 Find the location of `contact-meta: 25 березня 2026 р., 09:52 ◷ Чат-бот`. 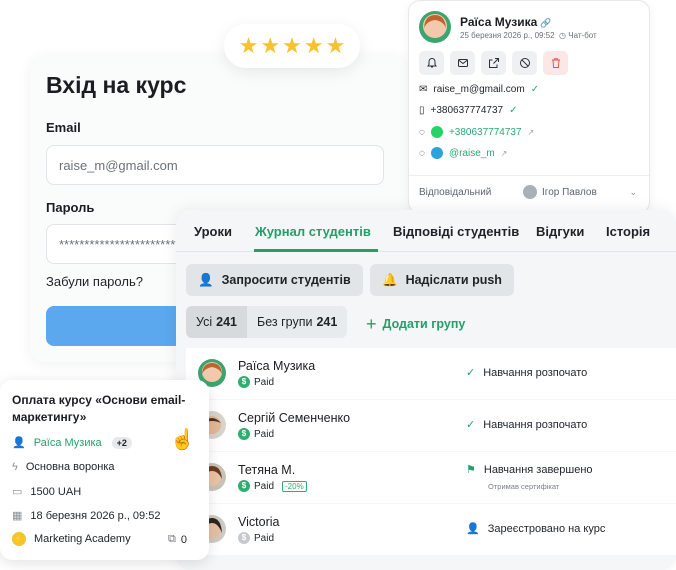

contact-meta: 25 березня 2026 р., 09:52 ◷ Чат-бот is located at coordinates (528, 35).